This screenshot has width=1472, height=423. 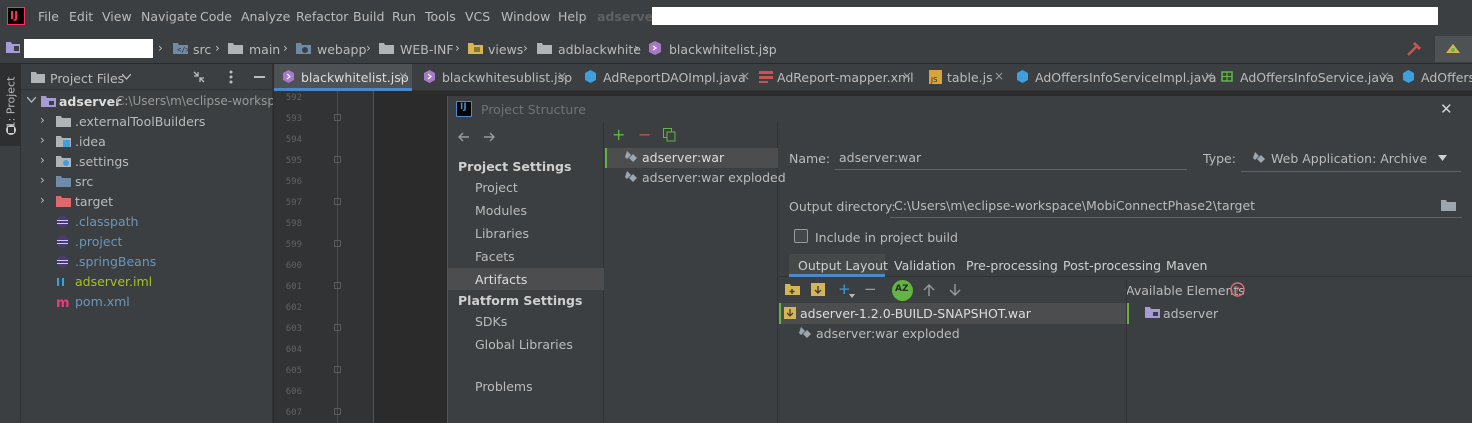 I want to click on tree-item: .springBeans, so click(x=147, y=261).